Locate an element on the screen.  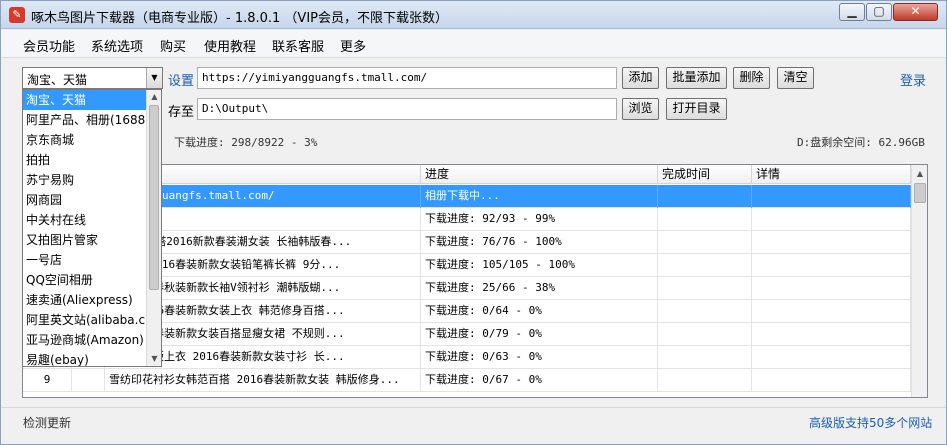
column-header-progress: 进度 is located at coordinates (539, 174).